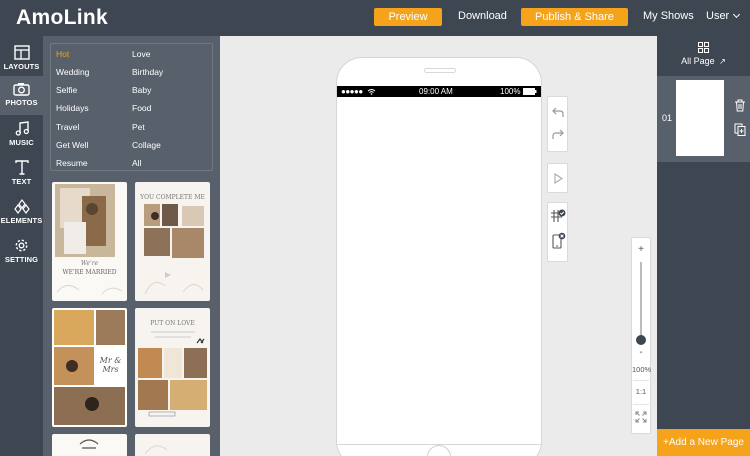 This screenshot has width=750, height=456. What do you see at coordinates (641, 340) in the screenshot?
I see `zoom-slider-handle` at bounding box center [641, 340].